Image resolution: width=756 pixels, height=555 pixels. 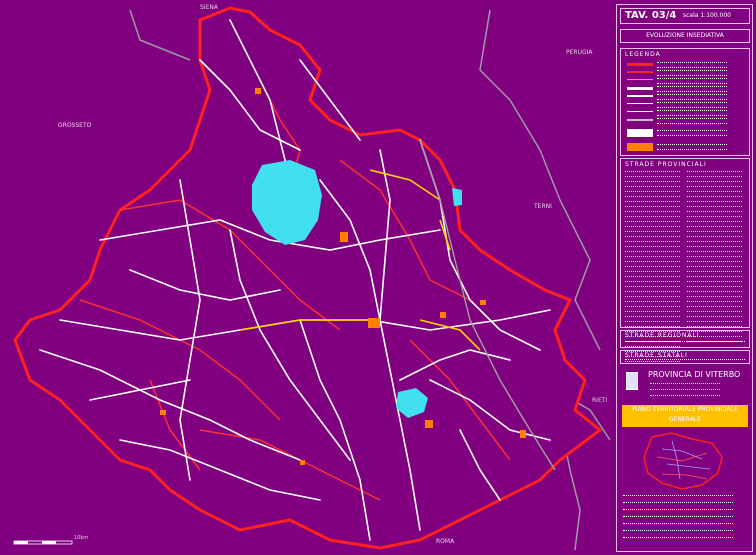 I want to click on province-logo-icon, so click(x=632, y=381).